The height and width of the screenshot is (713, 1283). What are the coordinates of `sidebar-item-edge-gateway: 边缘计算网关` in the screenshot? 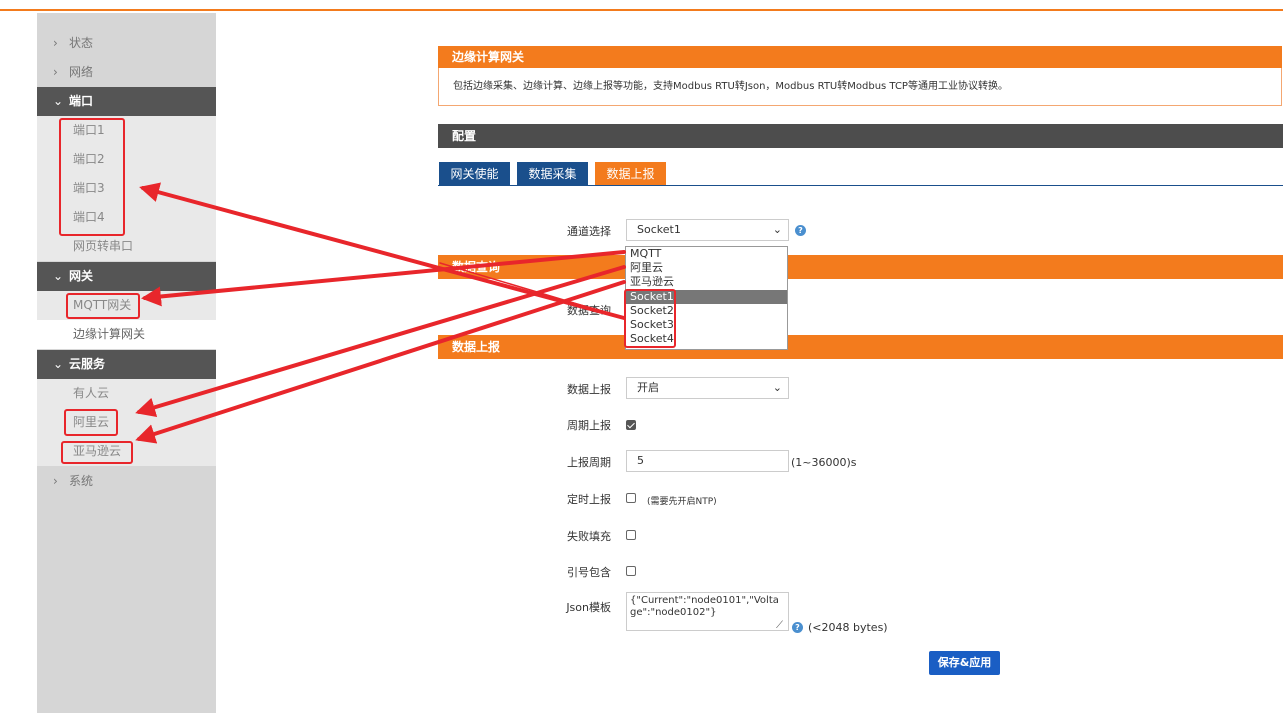 It's located at (126, 334).